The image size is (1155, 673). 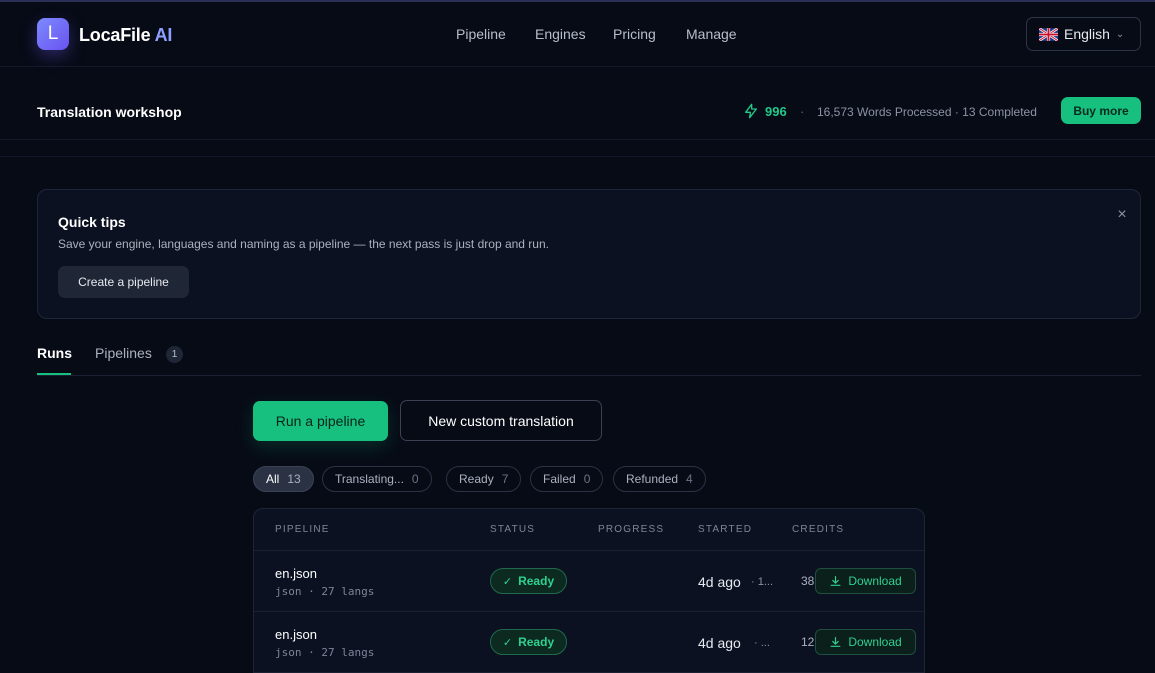 What do you see at coordinates (283, 479) in the screenshot?
I see `filter-all: All 13` at bounding box center [283, 479].